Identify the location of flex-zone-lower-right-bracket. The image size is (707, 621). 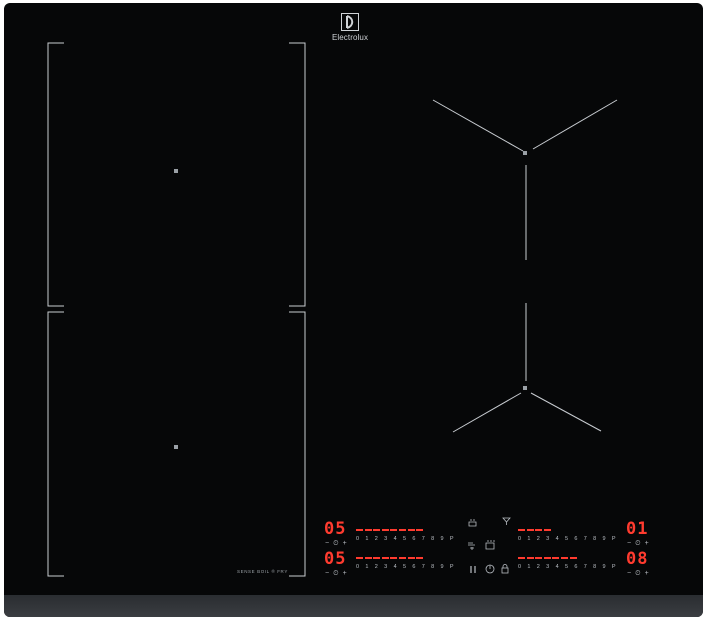
(297, 444).